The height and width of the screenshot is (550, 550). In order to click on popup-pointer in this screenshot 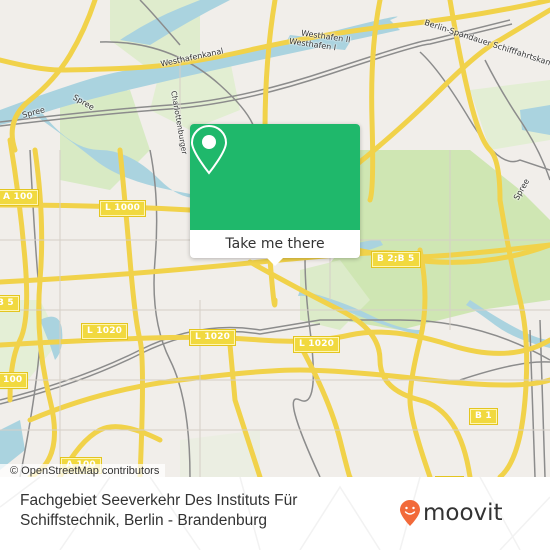, I will do `click(275, 261)`.